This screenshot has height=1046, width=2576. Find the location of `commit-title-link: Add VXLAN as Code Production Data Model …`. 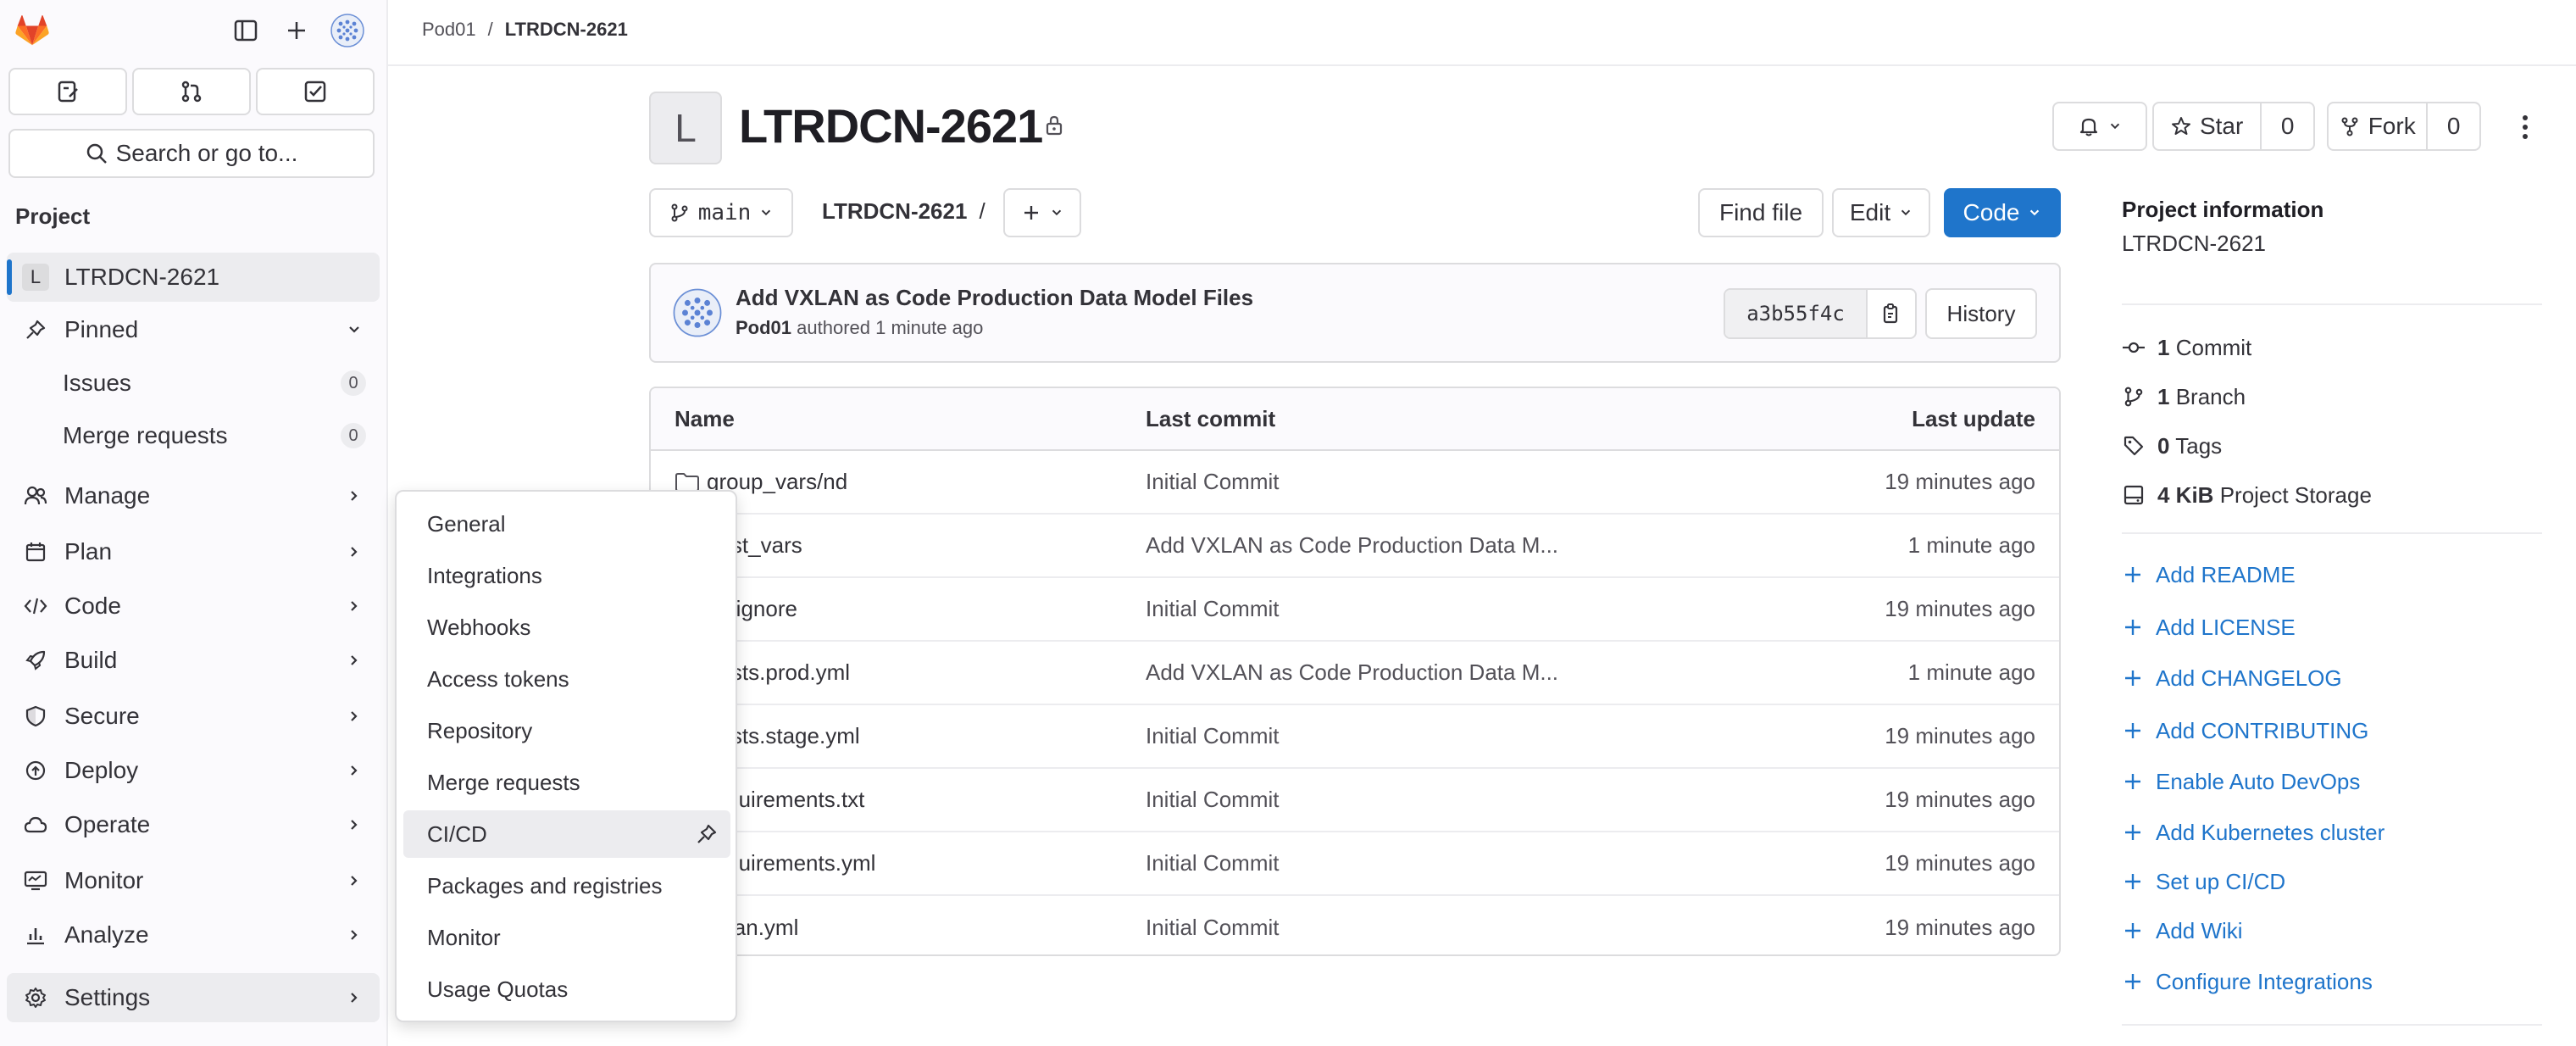

commit-title-link: Add VXLAN as Code Production Data Model … is located at coordinates (994, 298).